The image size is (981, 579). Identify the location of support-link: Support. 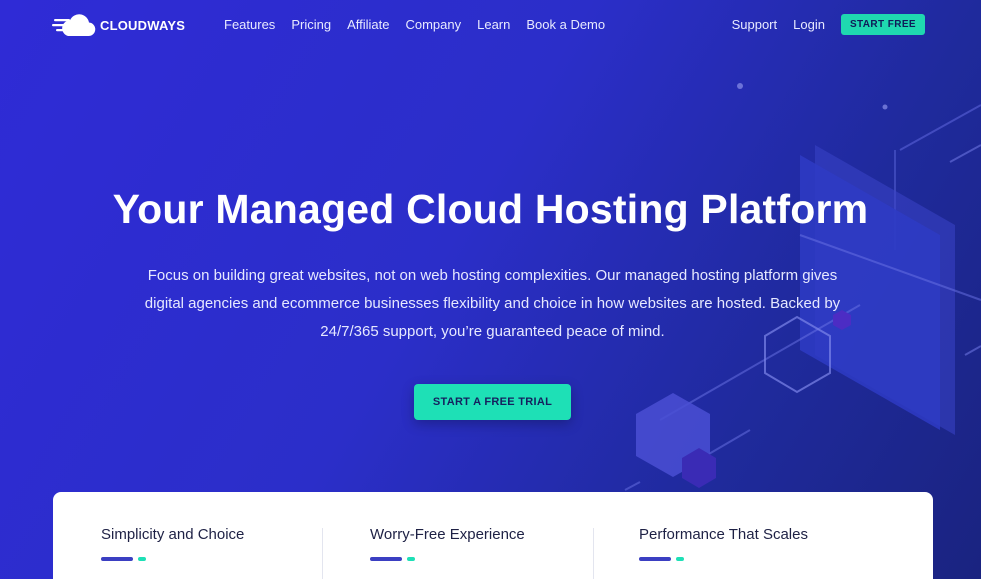
(755, 24).